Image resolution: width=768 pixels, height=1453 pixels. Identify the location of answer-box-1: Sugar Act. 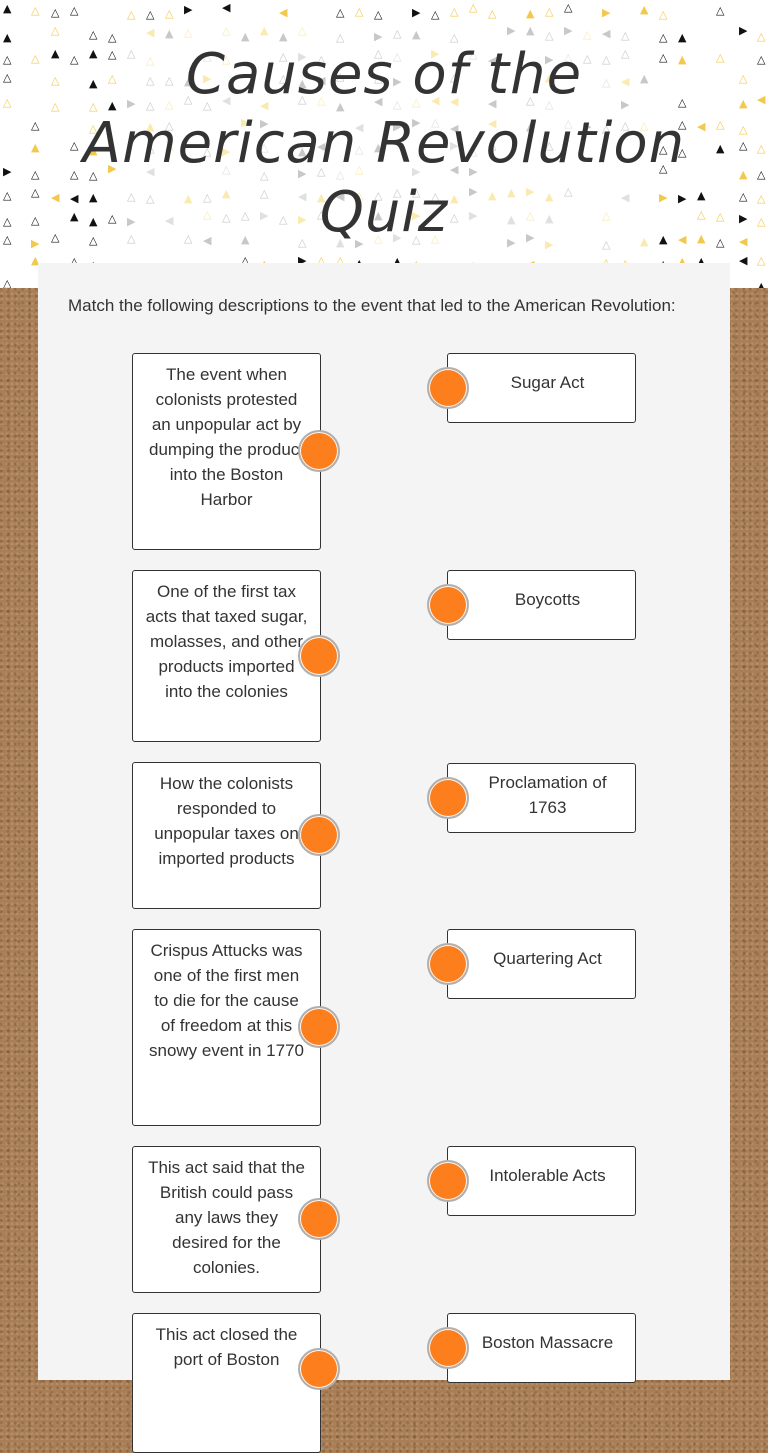
(541, 388).